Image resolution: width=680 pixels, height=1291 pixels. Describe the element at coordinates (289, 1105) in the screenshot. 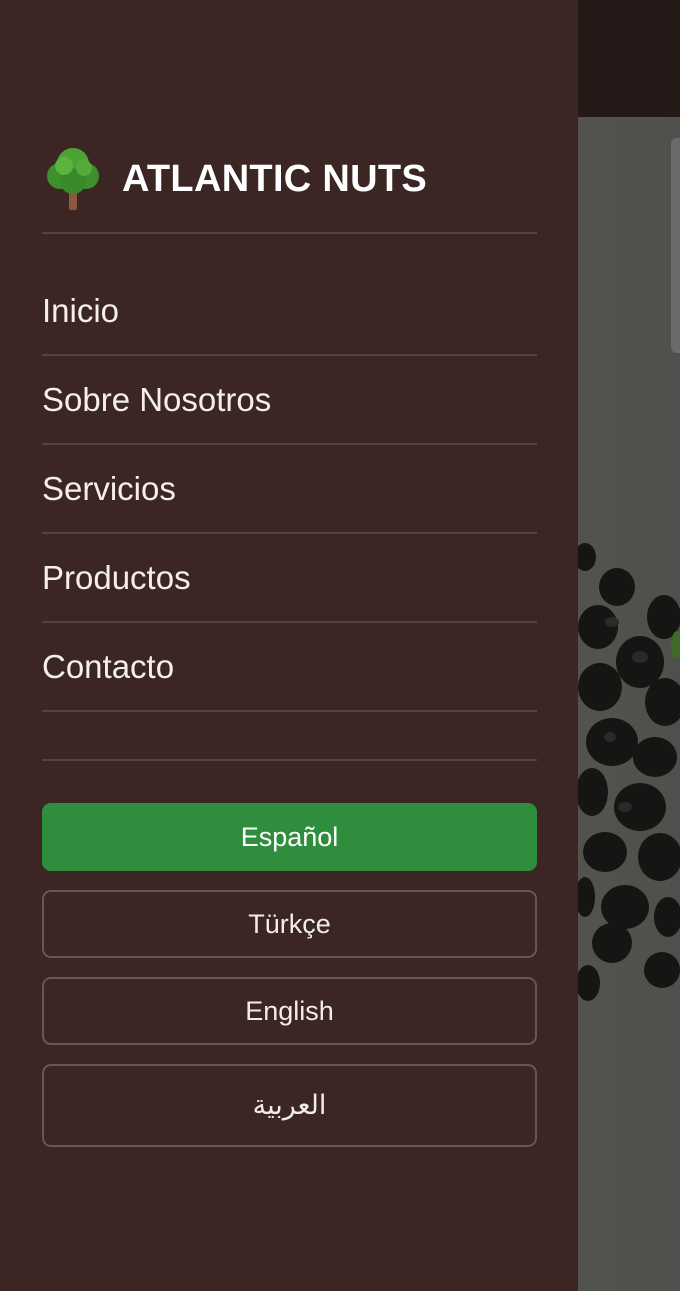

I see `language-button-arabic: العربية` at that location.